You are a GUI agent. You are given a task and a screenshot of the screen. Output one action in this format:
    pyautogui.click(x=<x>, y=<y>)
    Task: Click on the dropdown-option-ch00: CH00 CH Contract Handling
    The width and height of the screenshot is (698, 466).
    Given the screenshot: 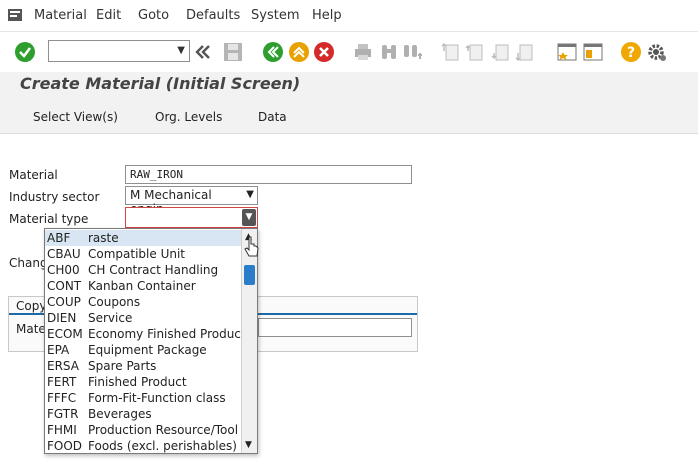 What is the action you would take?
    pyautogui.click(x=143, y=270)
    